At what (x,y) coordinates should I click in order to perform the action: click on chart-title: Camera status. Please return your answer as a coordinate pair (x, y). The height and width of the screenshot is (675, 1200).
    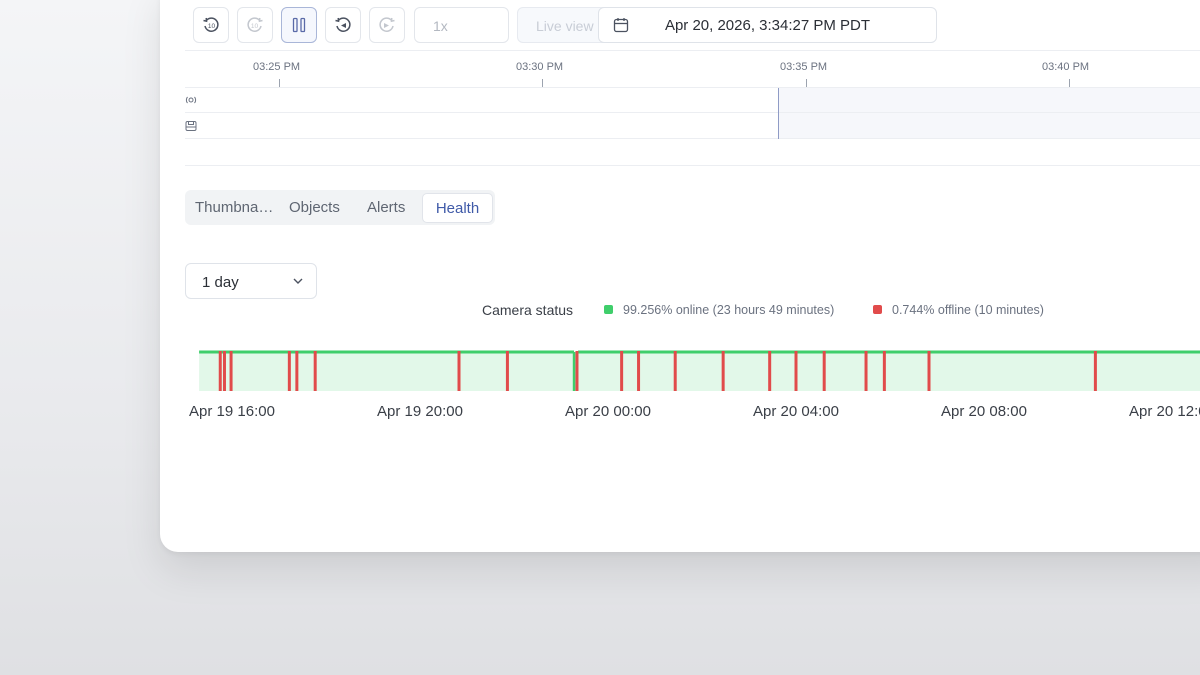
    Looking at the image, I should click on (528, 310).